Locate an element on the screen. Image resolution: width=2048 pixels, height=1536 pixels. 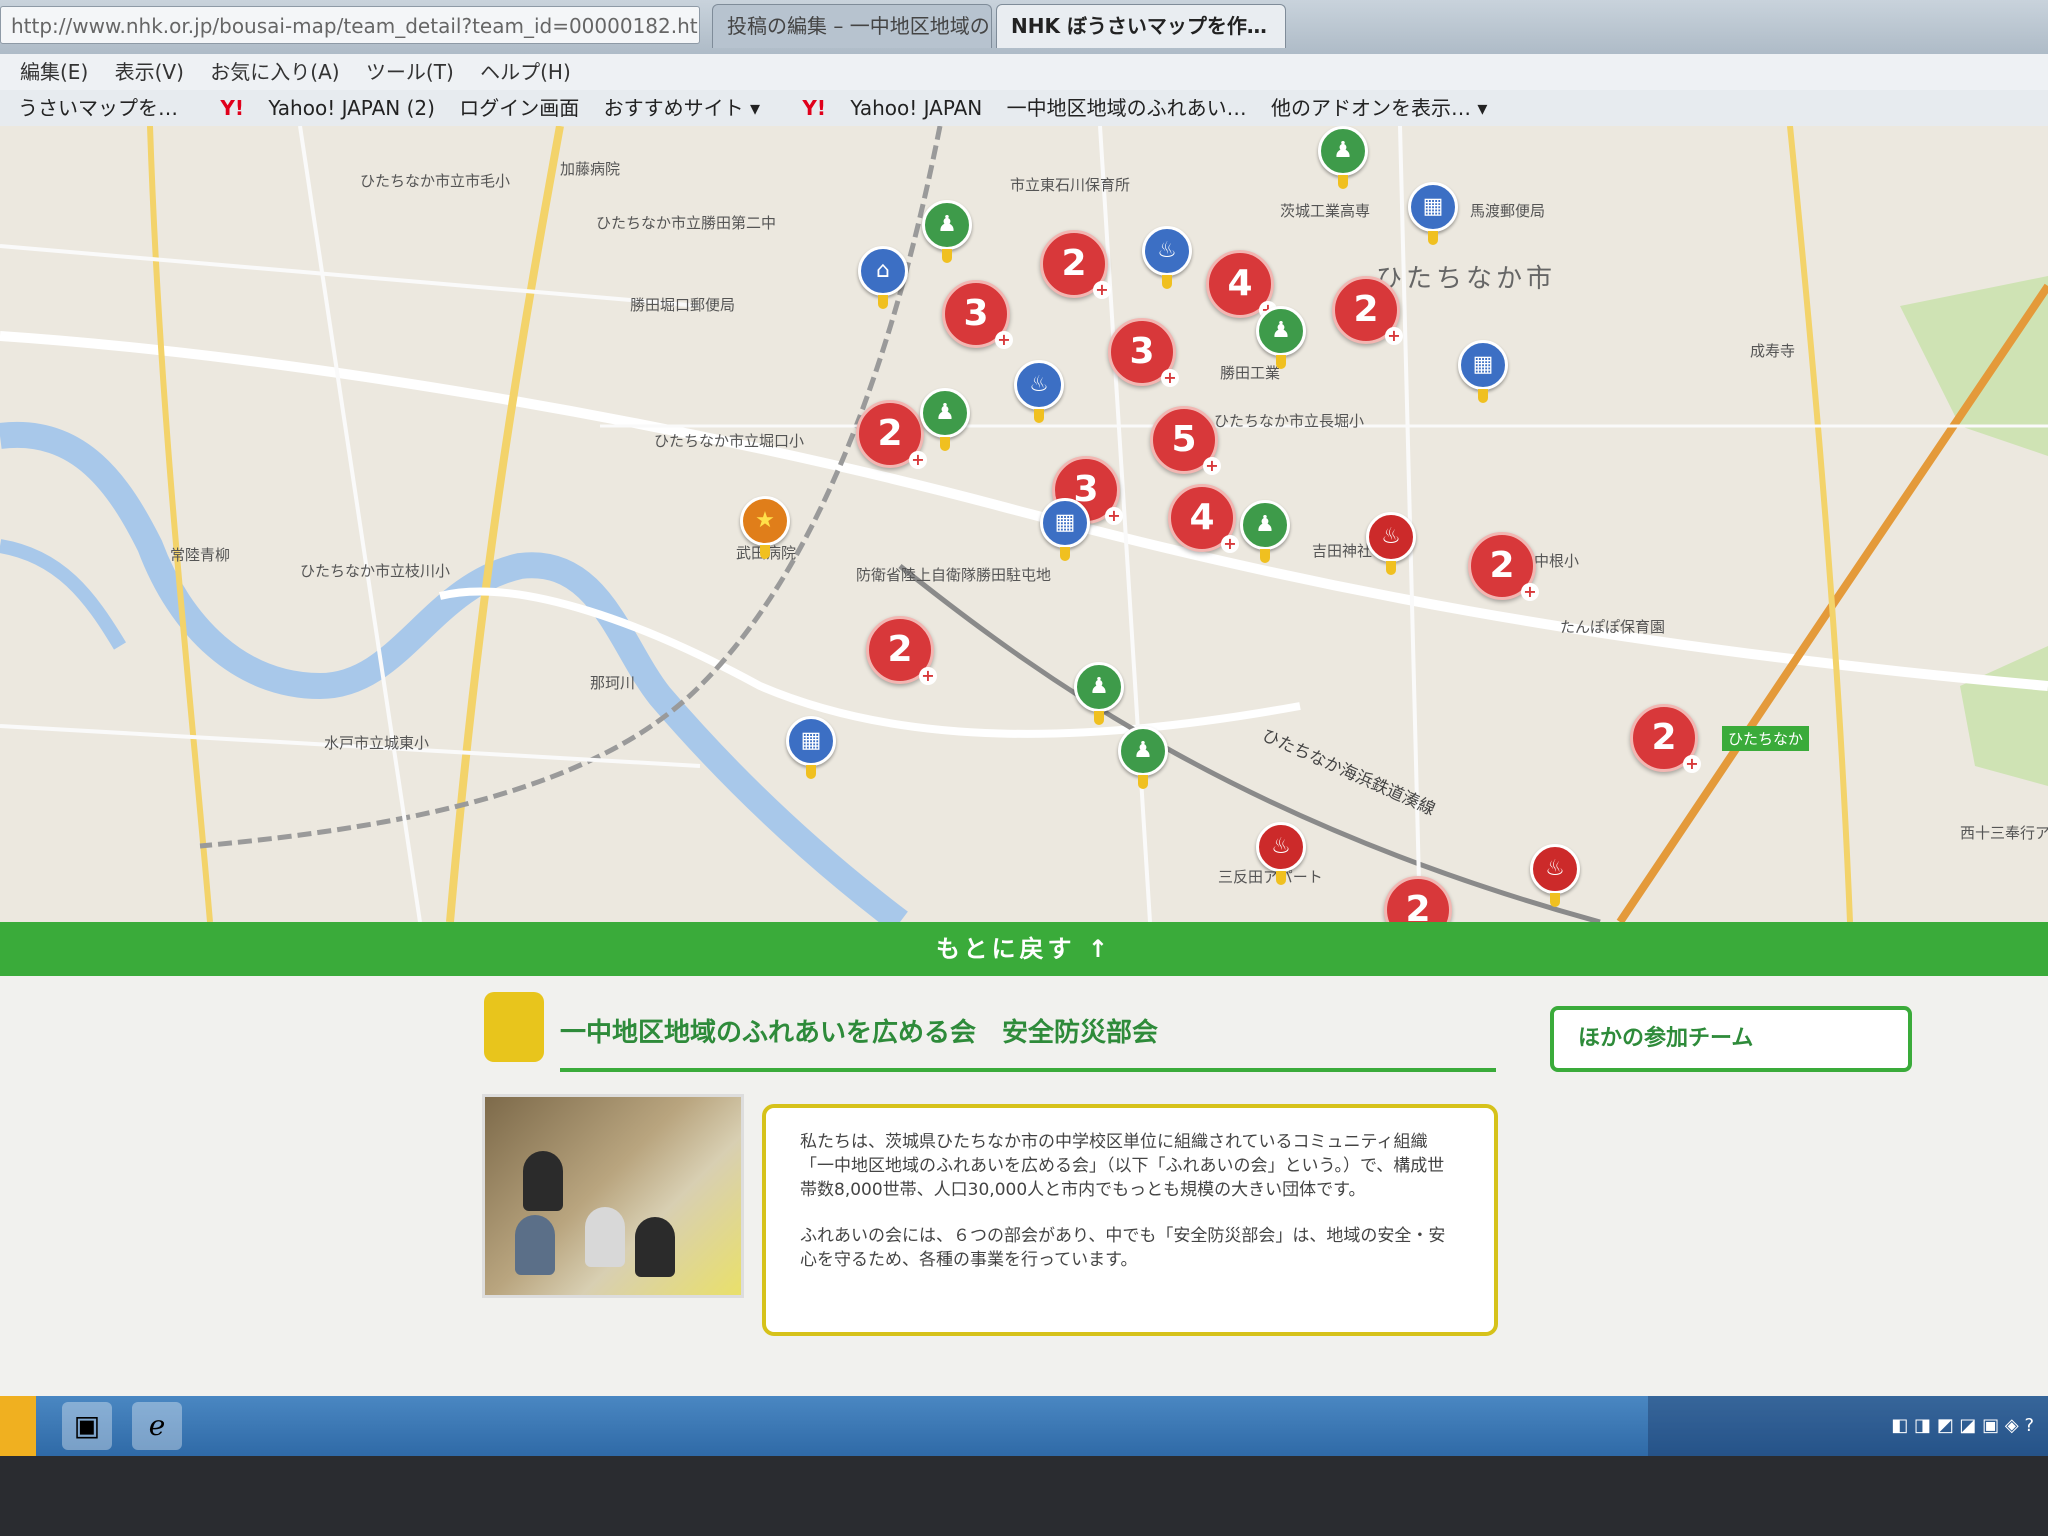
internet-explorer-icon: ℯ is located at coordinates (157, 1426).